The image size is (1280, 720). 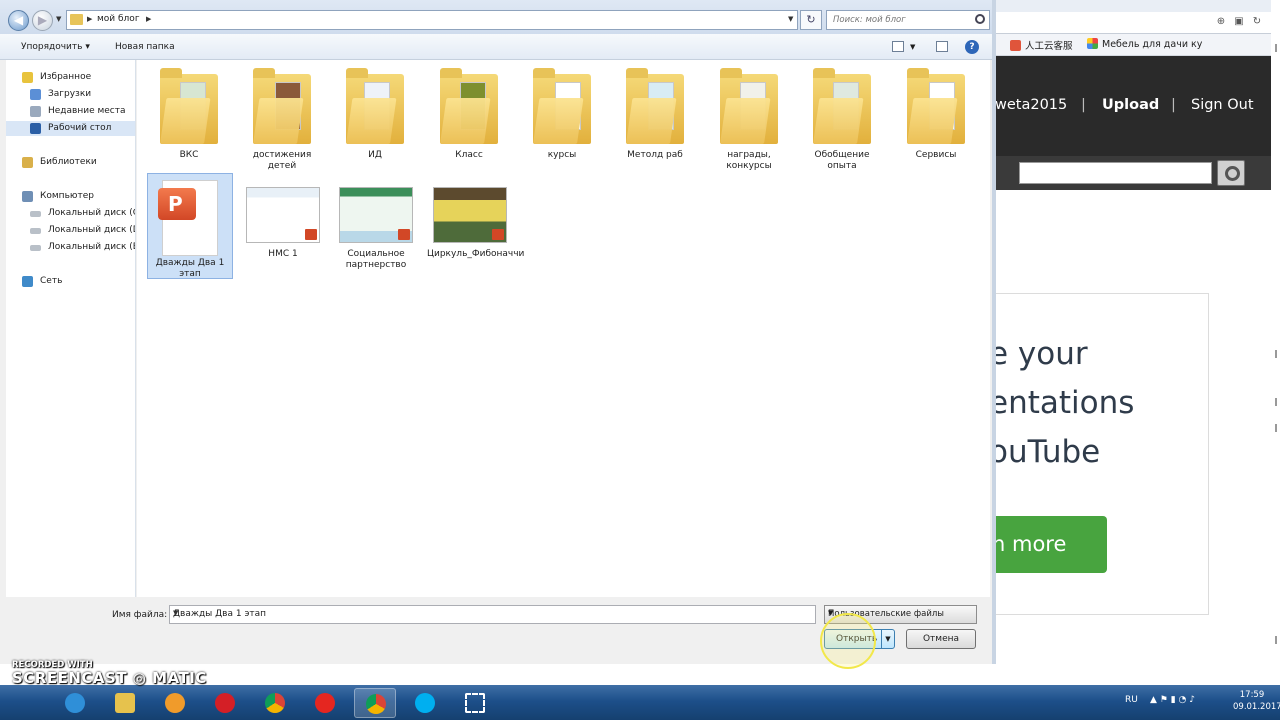 I want to click on promo-line: ouTube, so click(x=1045, y=452).